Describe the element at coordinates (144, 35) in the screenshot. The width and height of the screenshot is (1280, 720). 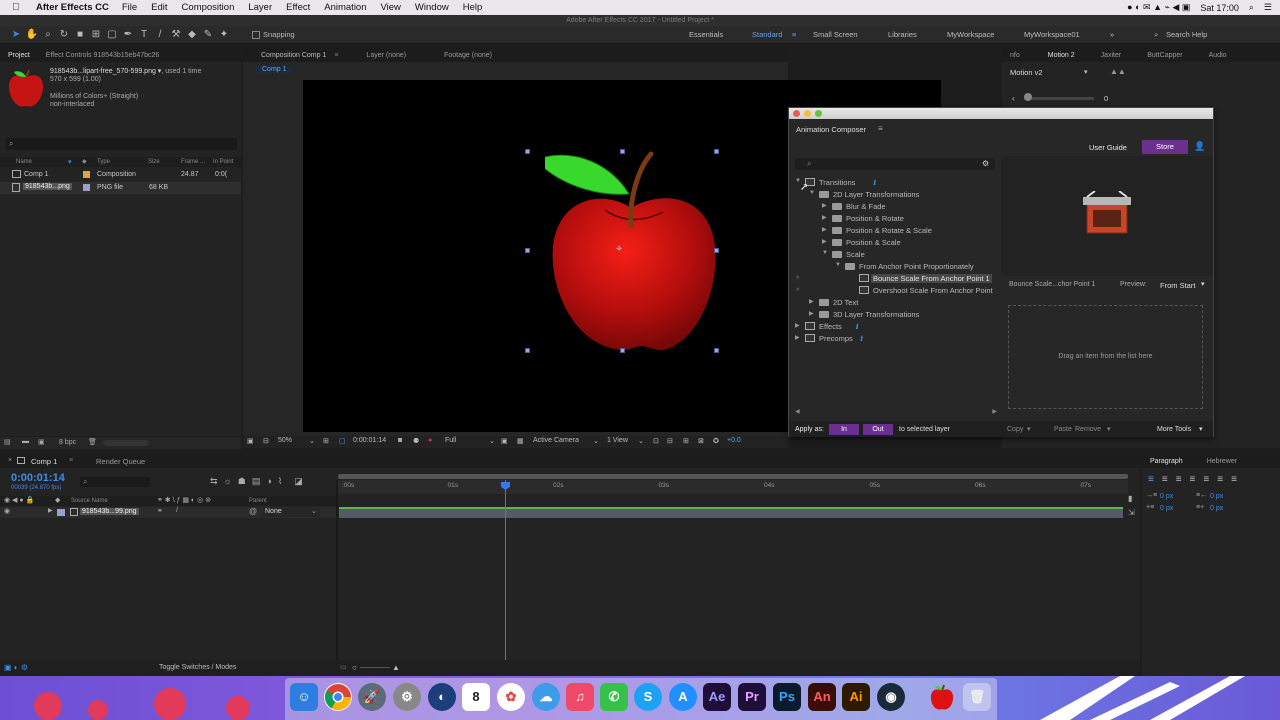
I see `type-tool-icon: T` at that location.